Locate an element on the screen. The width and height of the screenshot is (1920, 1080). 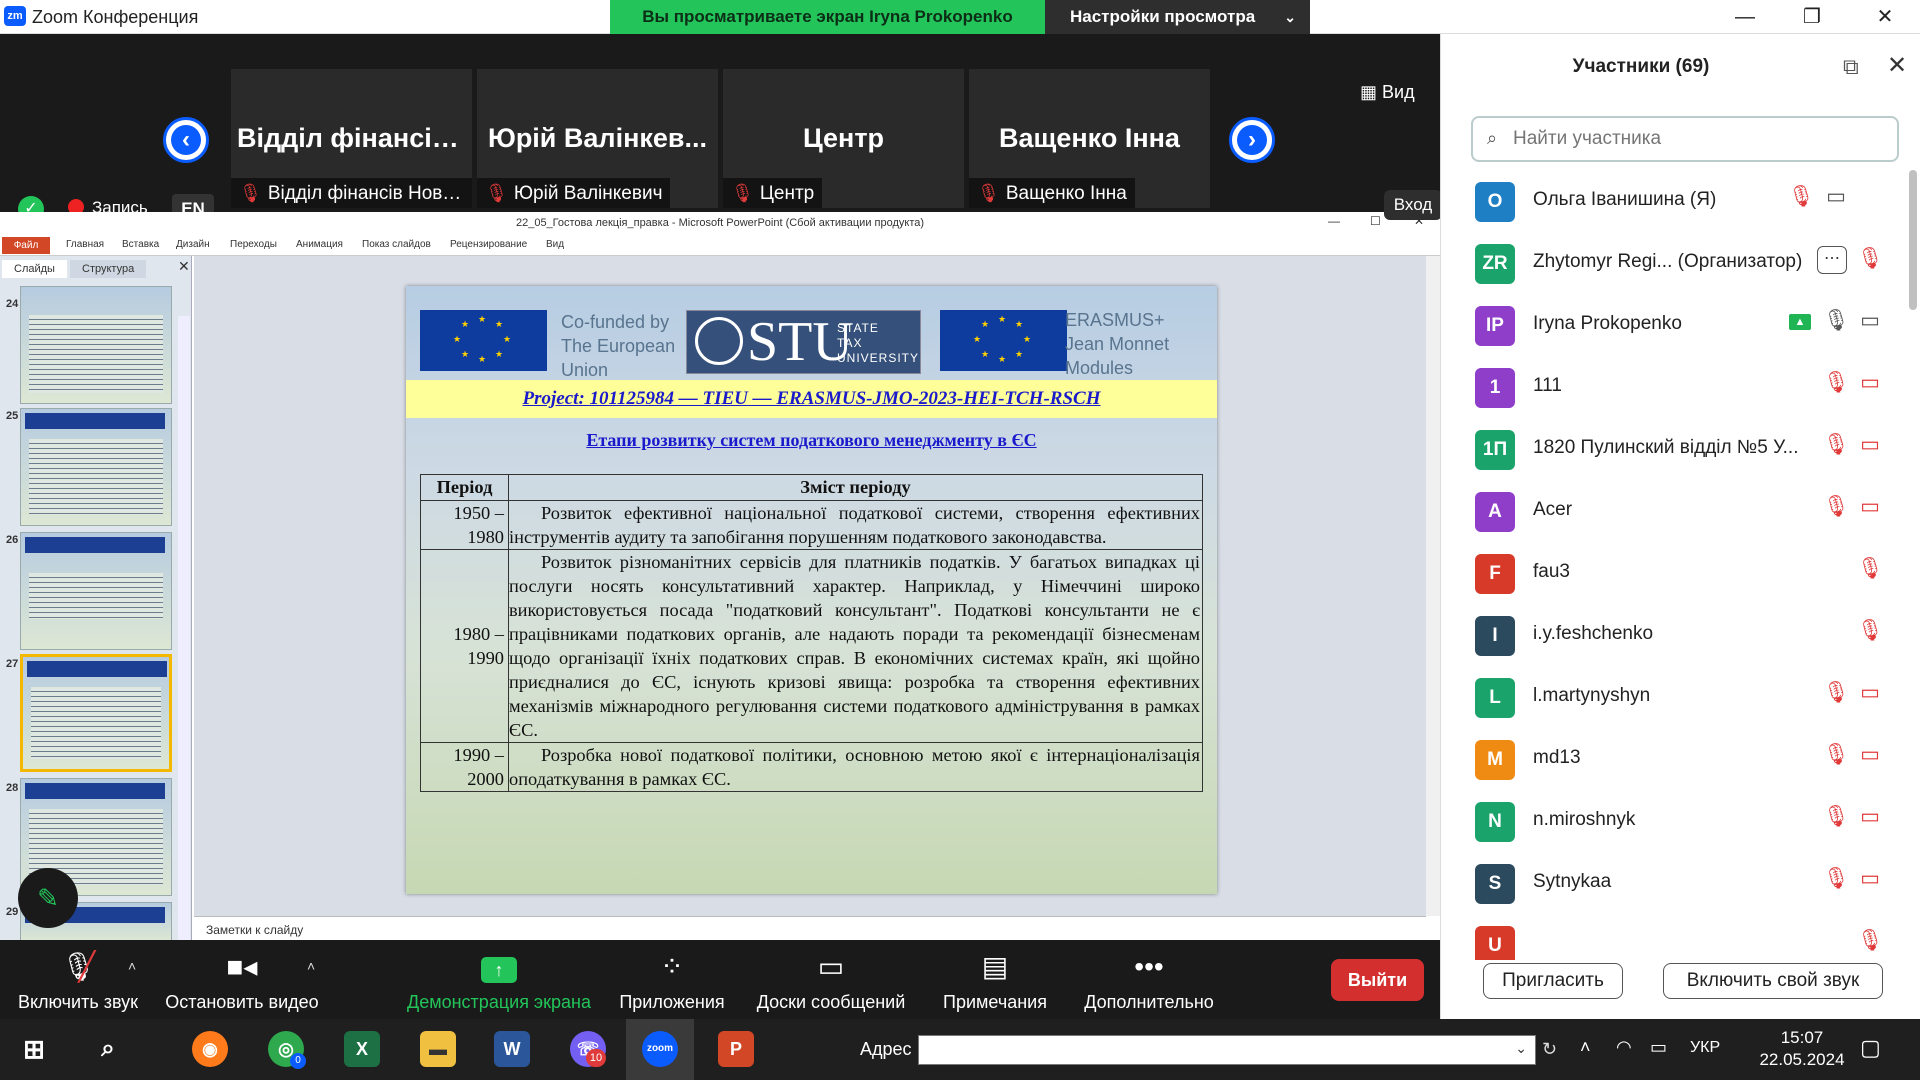
minimize-button: — is located at coordinates (1745, 17).